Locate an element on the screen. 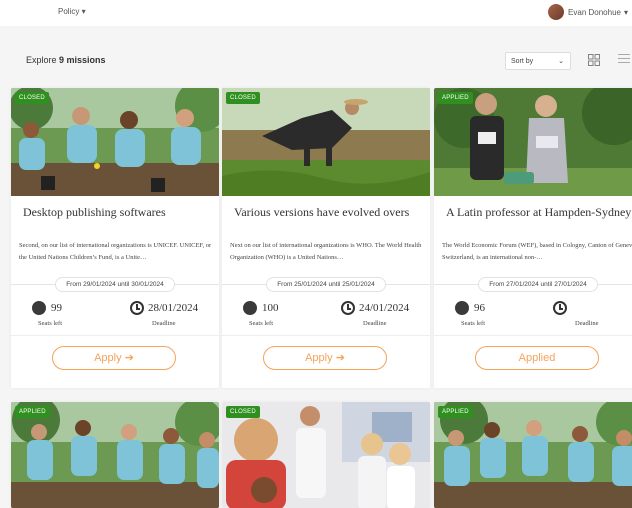 The width and height of the screenshot is (632, 508). grid-view-icon is located at coordinates (594, 60).